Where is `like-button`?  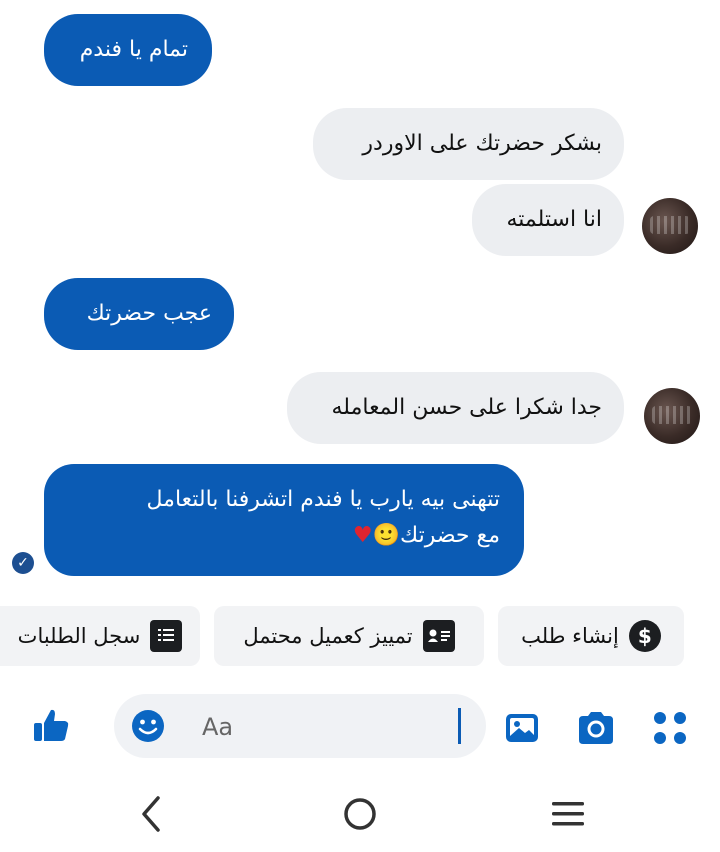 like-button is located at coordinates (52, 726).